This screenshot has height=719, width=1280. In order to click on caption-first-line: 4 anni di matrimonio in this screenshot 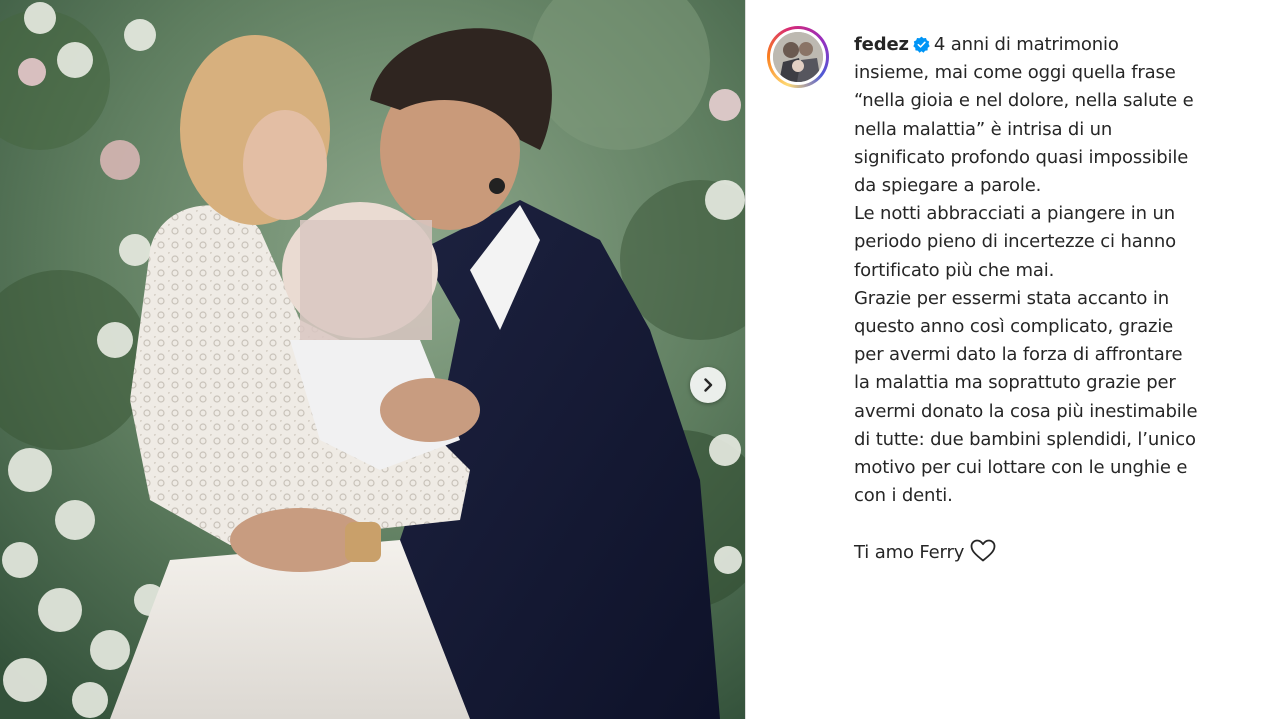, I will do `click(1026, 44)`.